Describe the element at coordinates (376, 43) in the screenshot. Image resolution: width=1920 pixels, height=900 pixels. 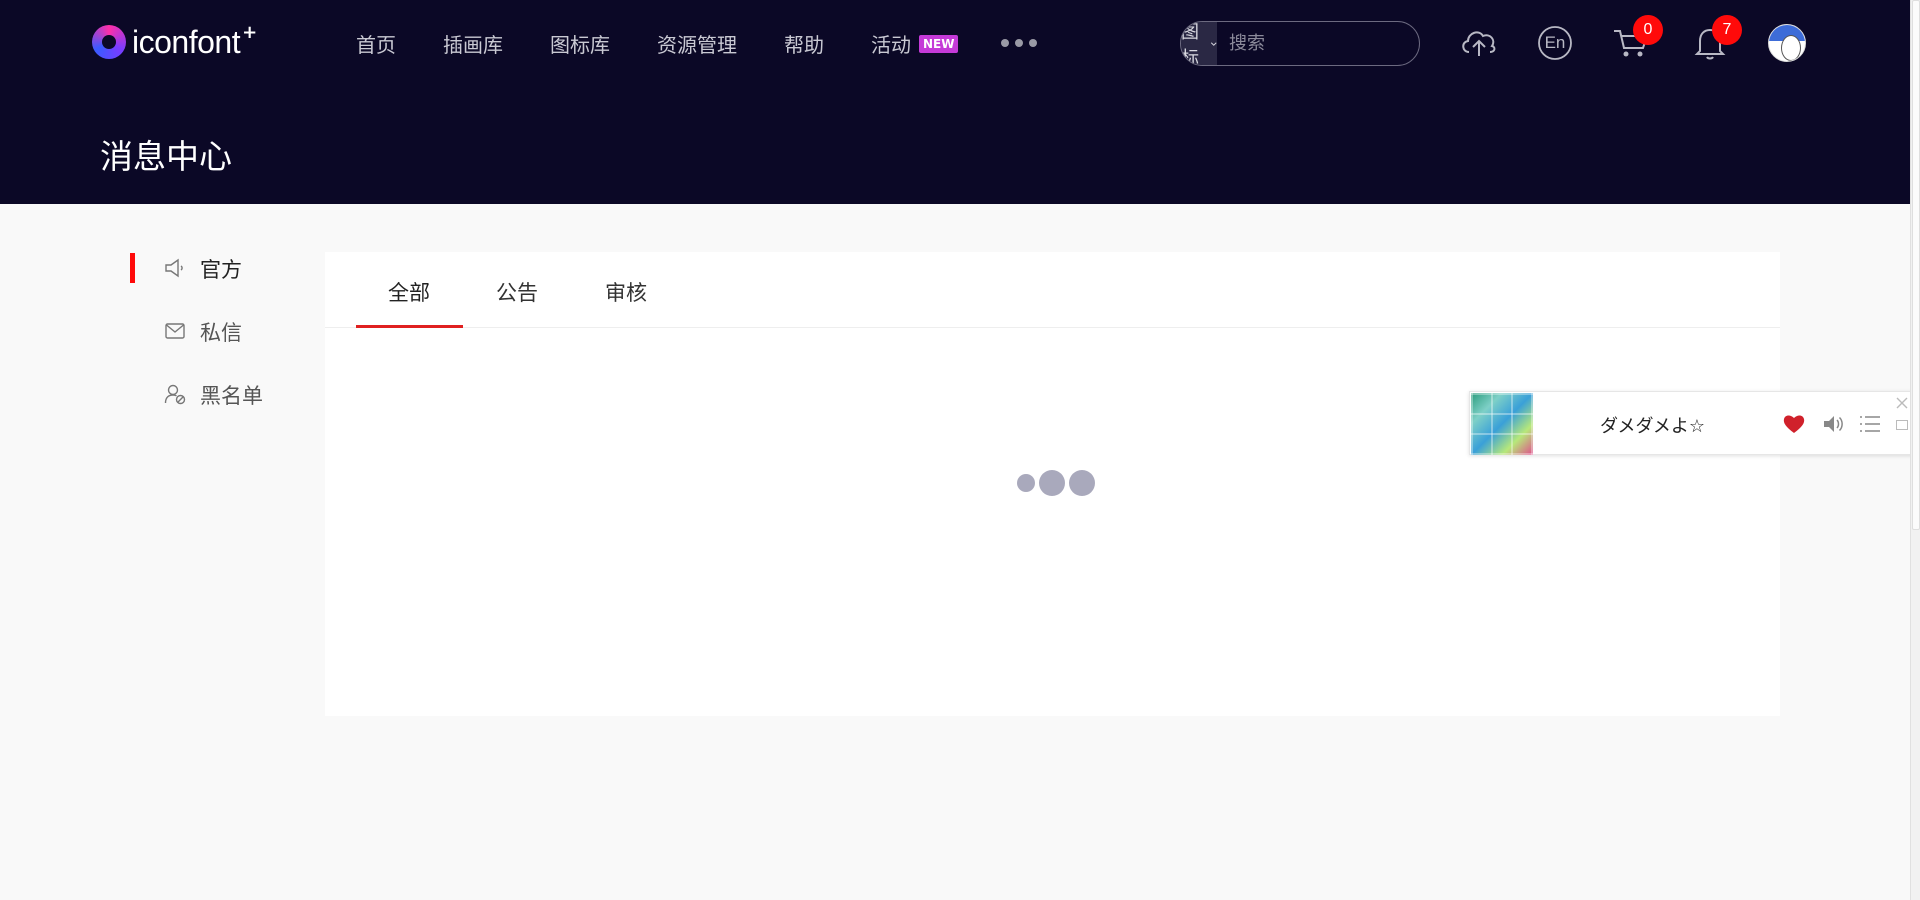
I see `nav-item-home: 首页` at that location.